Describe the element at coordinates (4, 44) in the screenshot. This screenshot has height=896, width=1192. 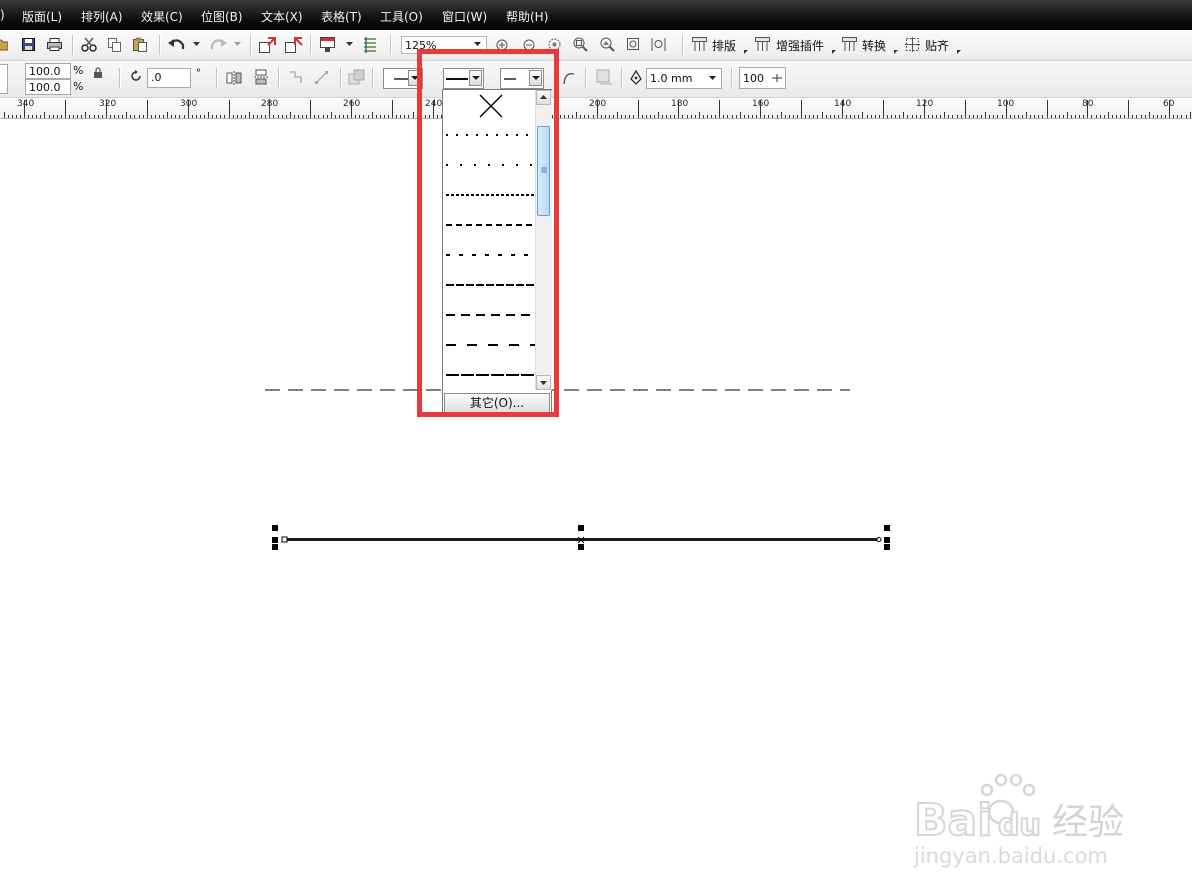
I see `open-folder-icon` at that location.